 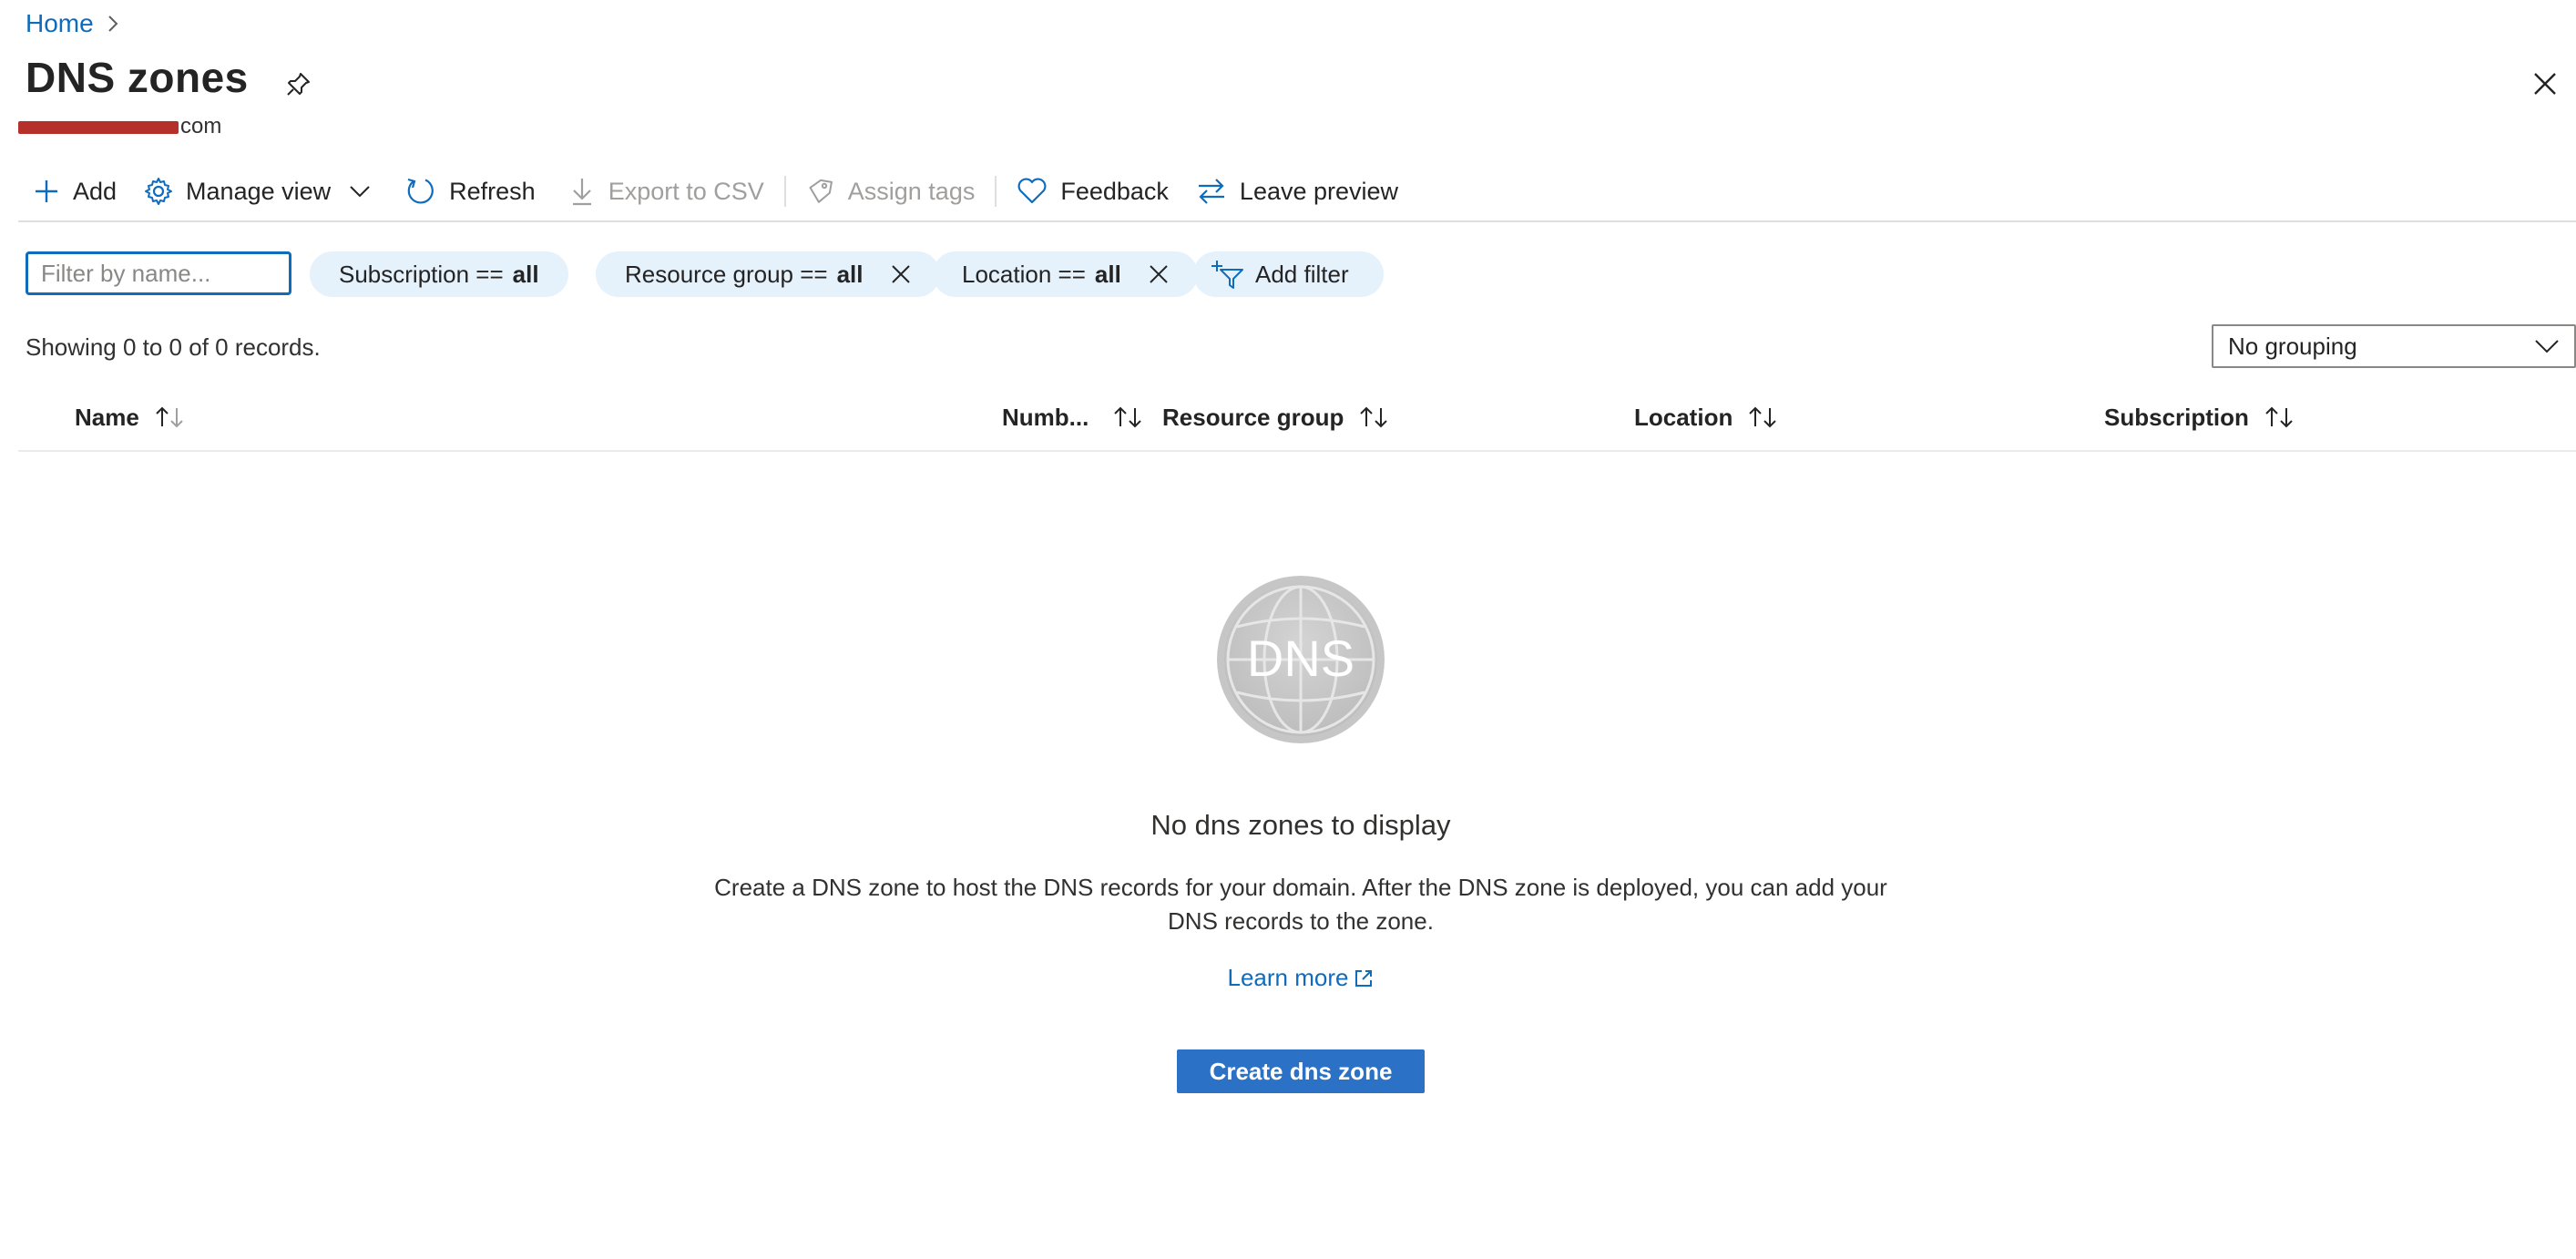 I want to click on add-label: Add, so click(x=95, y=191).